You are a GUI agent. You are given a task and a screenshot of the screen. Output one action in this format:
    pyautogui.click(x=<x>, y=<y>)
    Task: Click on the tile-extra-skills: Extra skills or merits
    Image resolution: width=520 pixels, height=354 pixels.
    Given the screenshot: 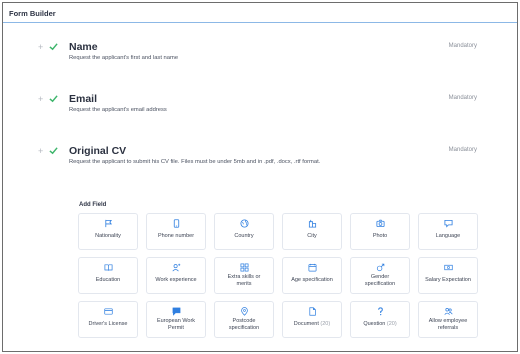 What is the action you would take?
    pyautogui.click(x=244, y=275)
    